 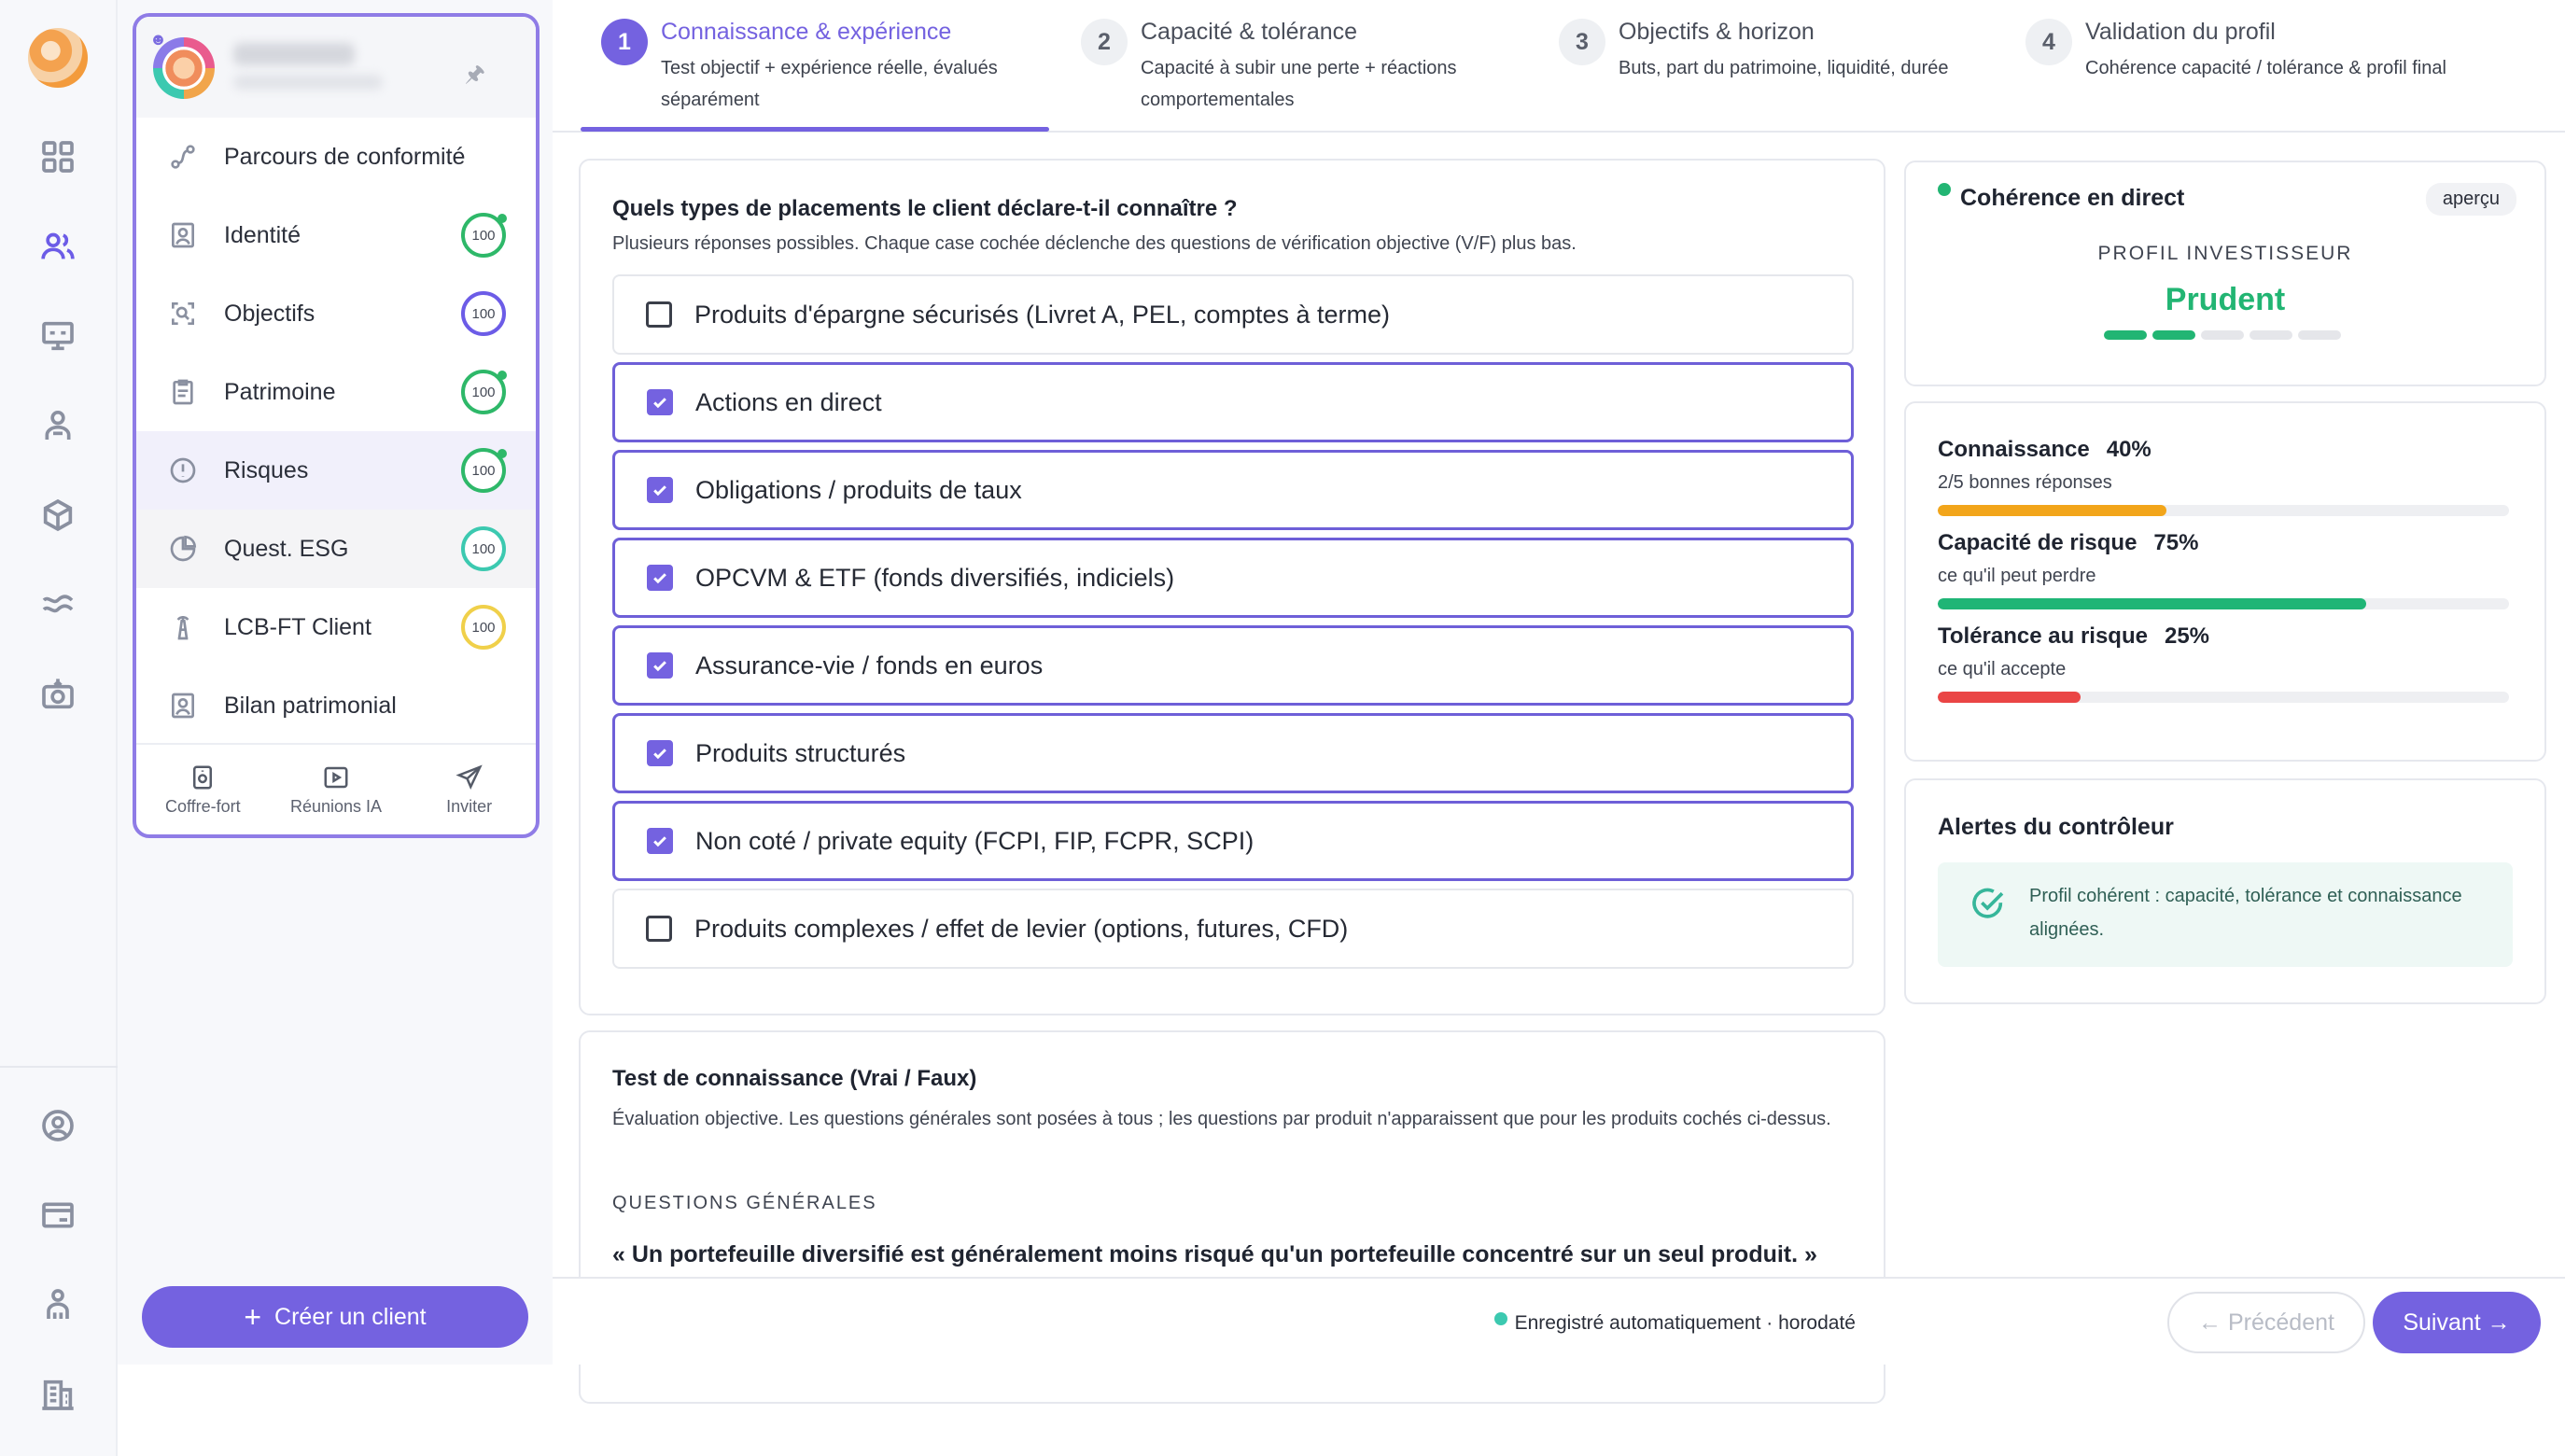 What do you see at coordinates (183, 157) in the screenshot?
I see `route-icon` at bounding box center [183, 157].